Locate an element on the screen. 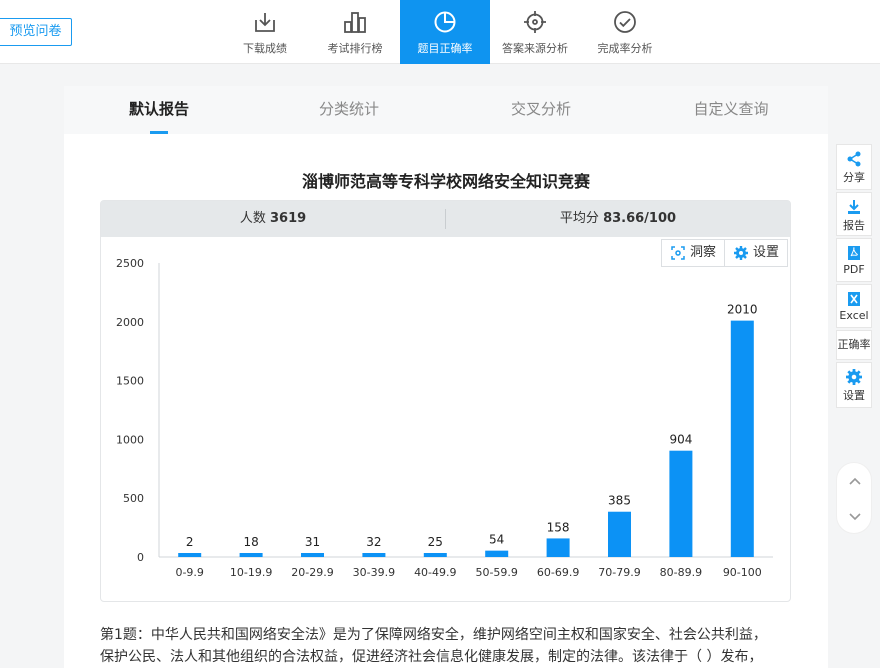 The height and width of the screenshot is (668, 880). pie-chart-icon is located at coordinates (445, 22).